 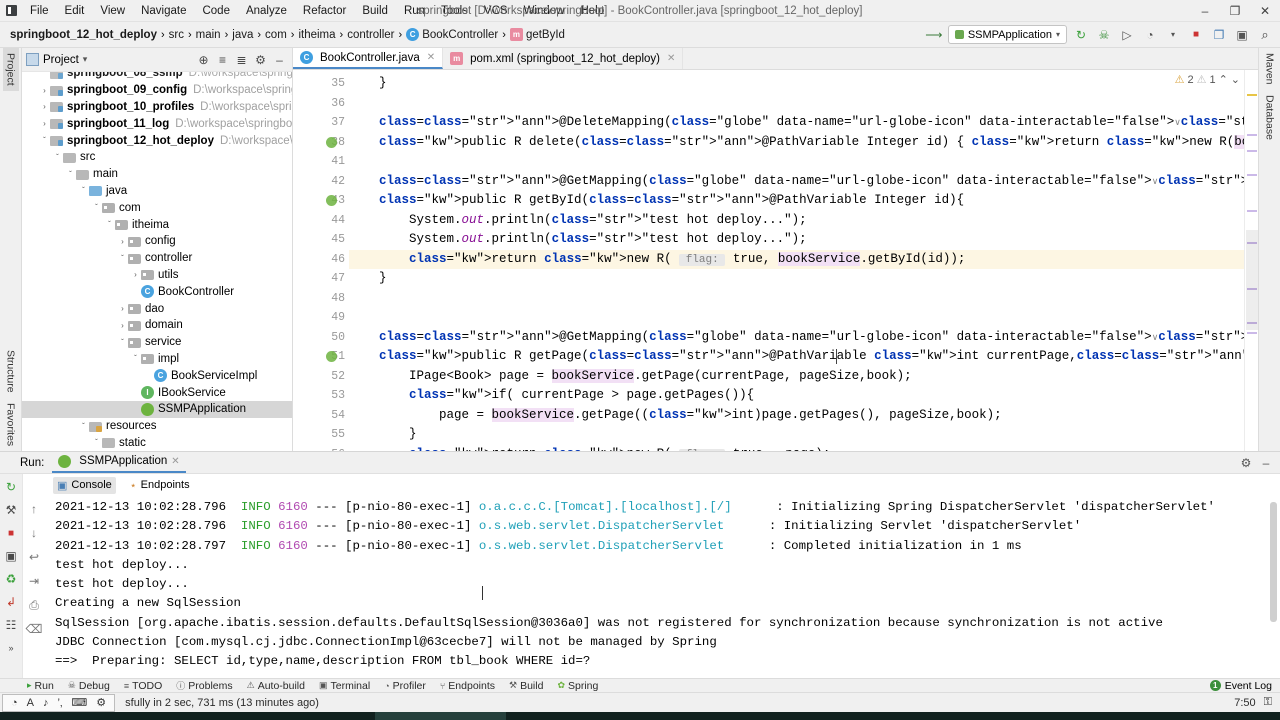 What do you see at coordinates (59, 716) in the screenshot?
I see `taskbar-item-firefox: ◉` at bounding box center [59, 716].